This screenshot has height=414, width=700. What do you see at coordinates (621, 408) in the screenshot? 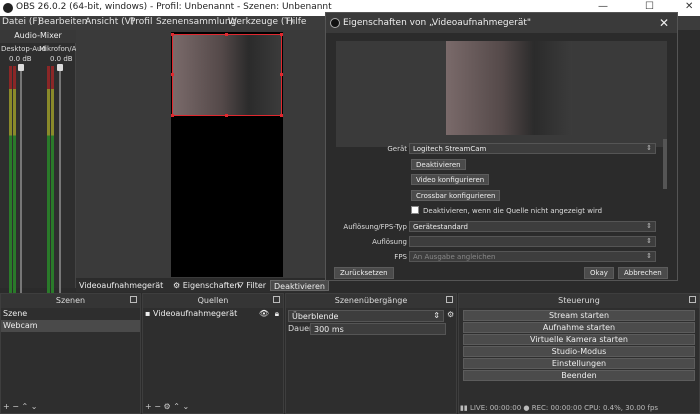
I see `cpu-status: CPU: 0.4%, 30.00 fps` at bounding box center [621, 408].